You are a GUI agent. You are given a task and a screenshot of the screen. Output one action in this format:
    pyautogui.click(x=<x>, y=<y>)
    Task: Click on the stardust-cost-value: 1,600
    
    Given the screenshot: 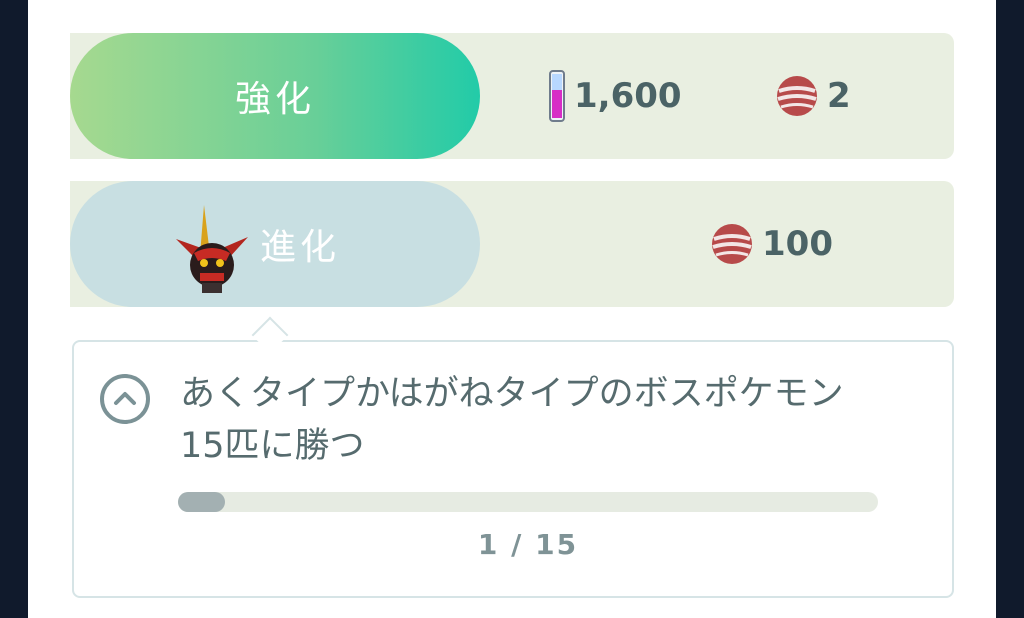 What is the action you would take?
    pyautogui.click(x=628, y=96)
    